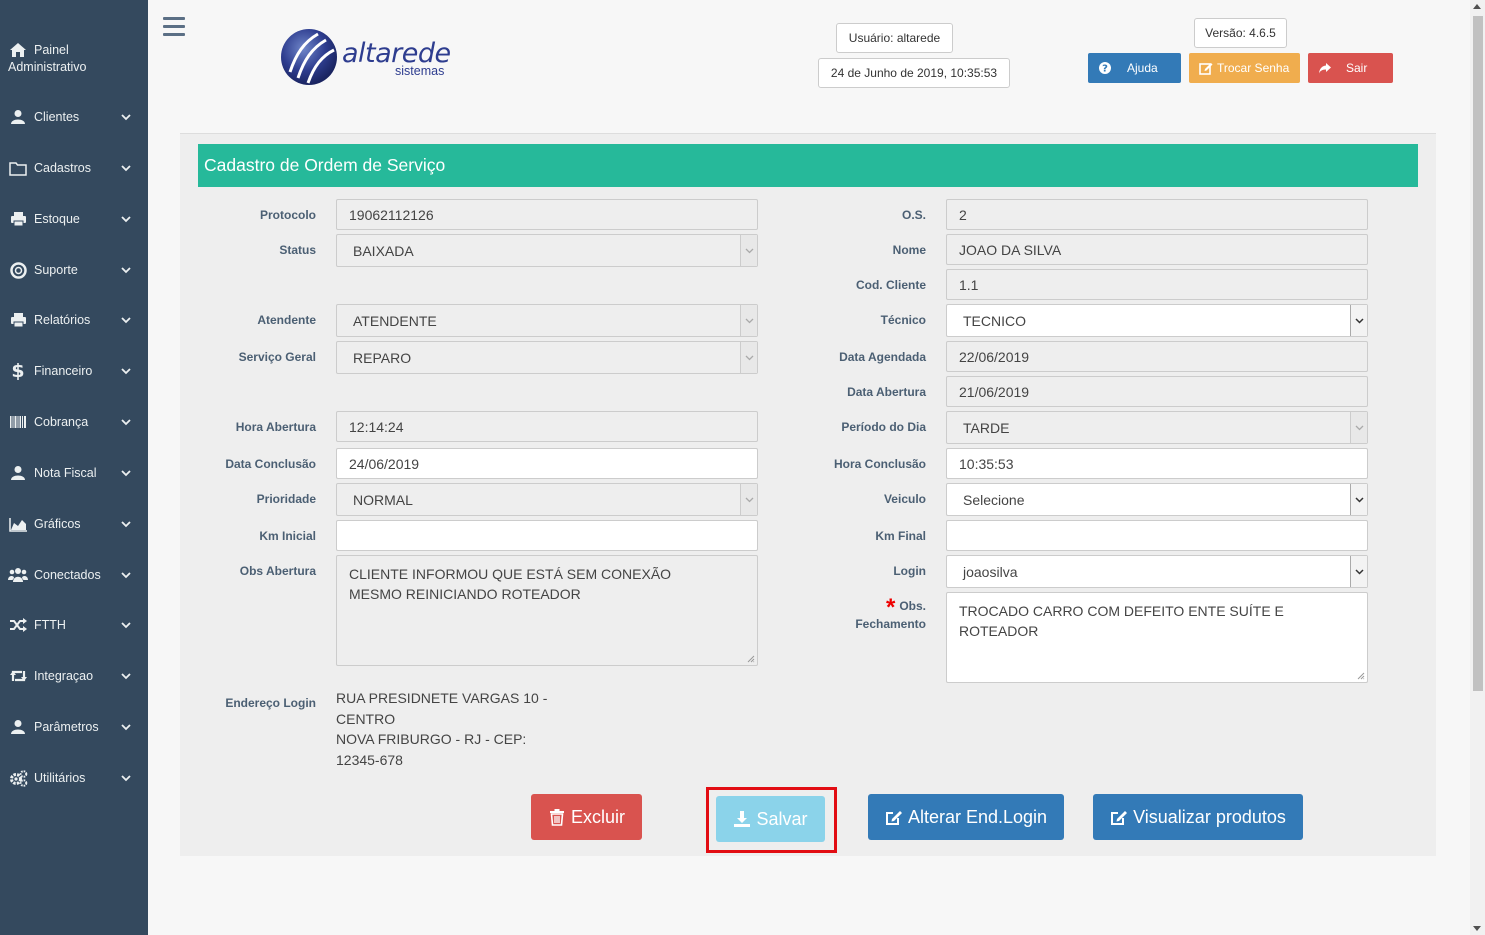  I want to click on veiculo-select: Selecione, so click(1157, 499).